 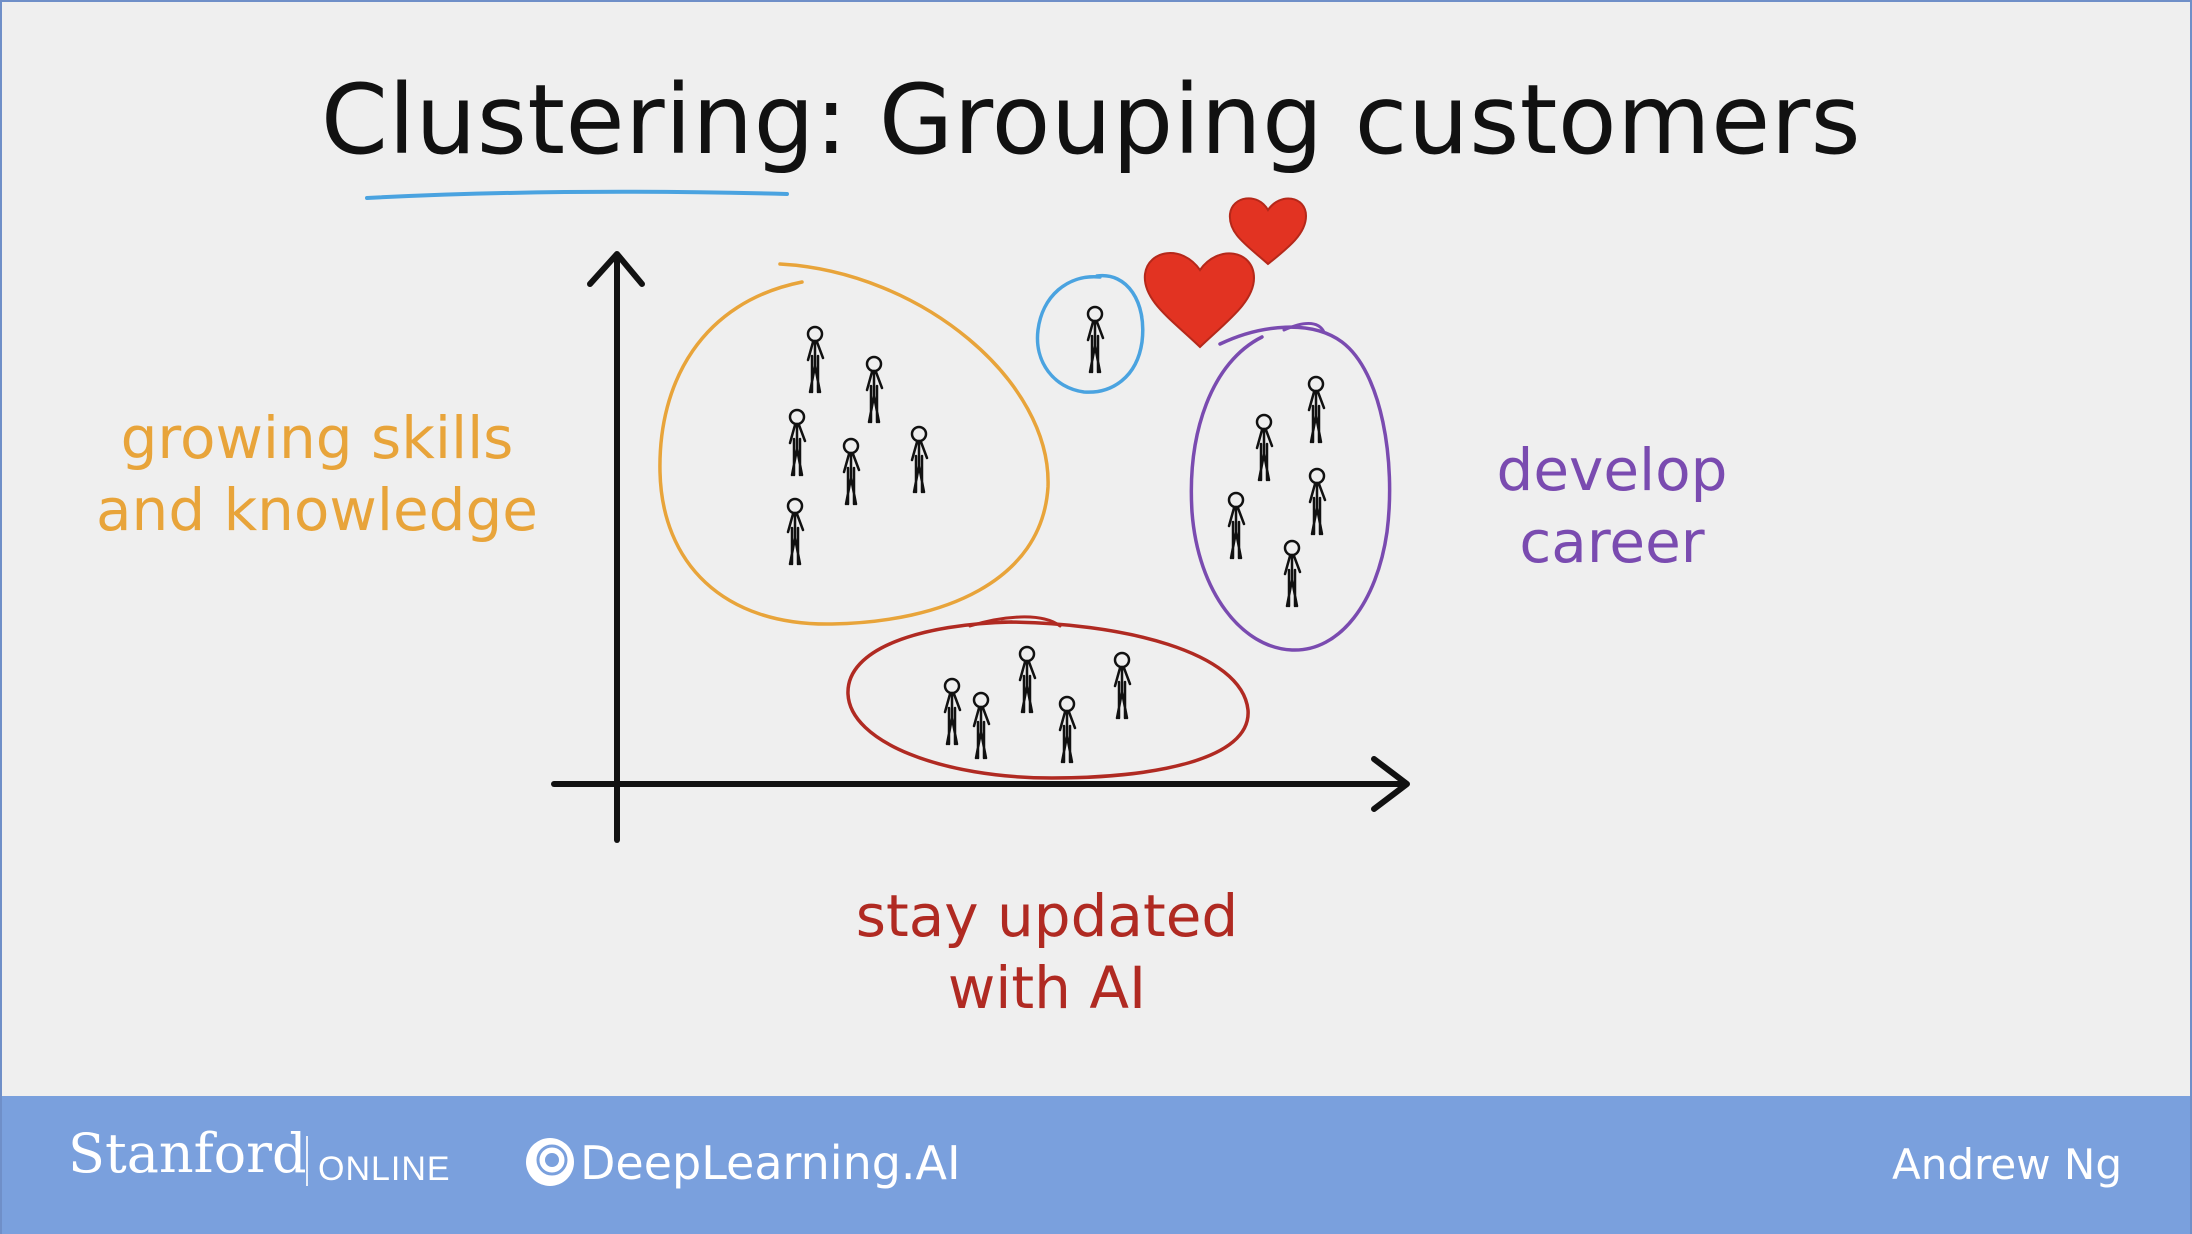 I want to click on cluster-growing-skills, so click(x=854, y=444).